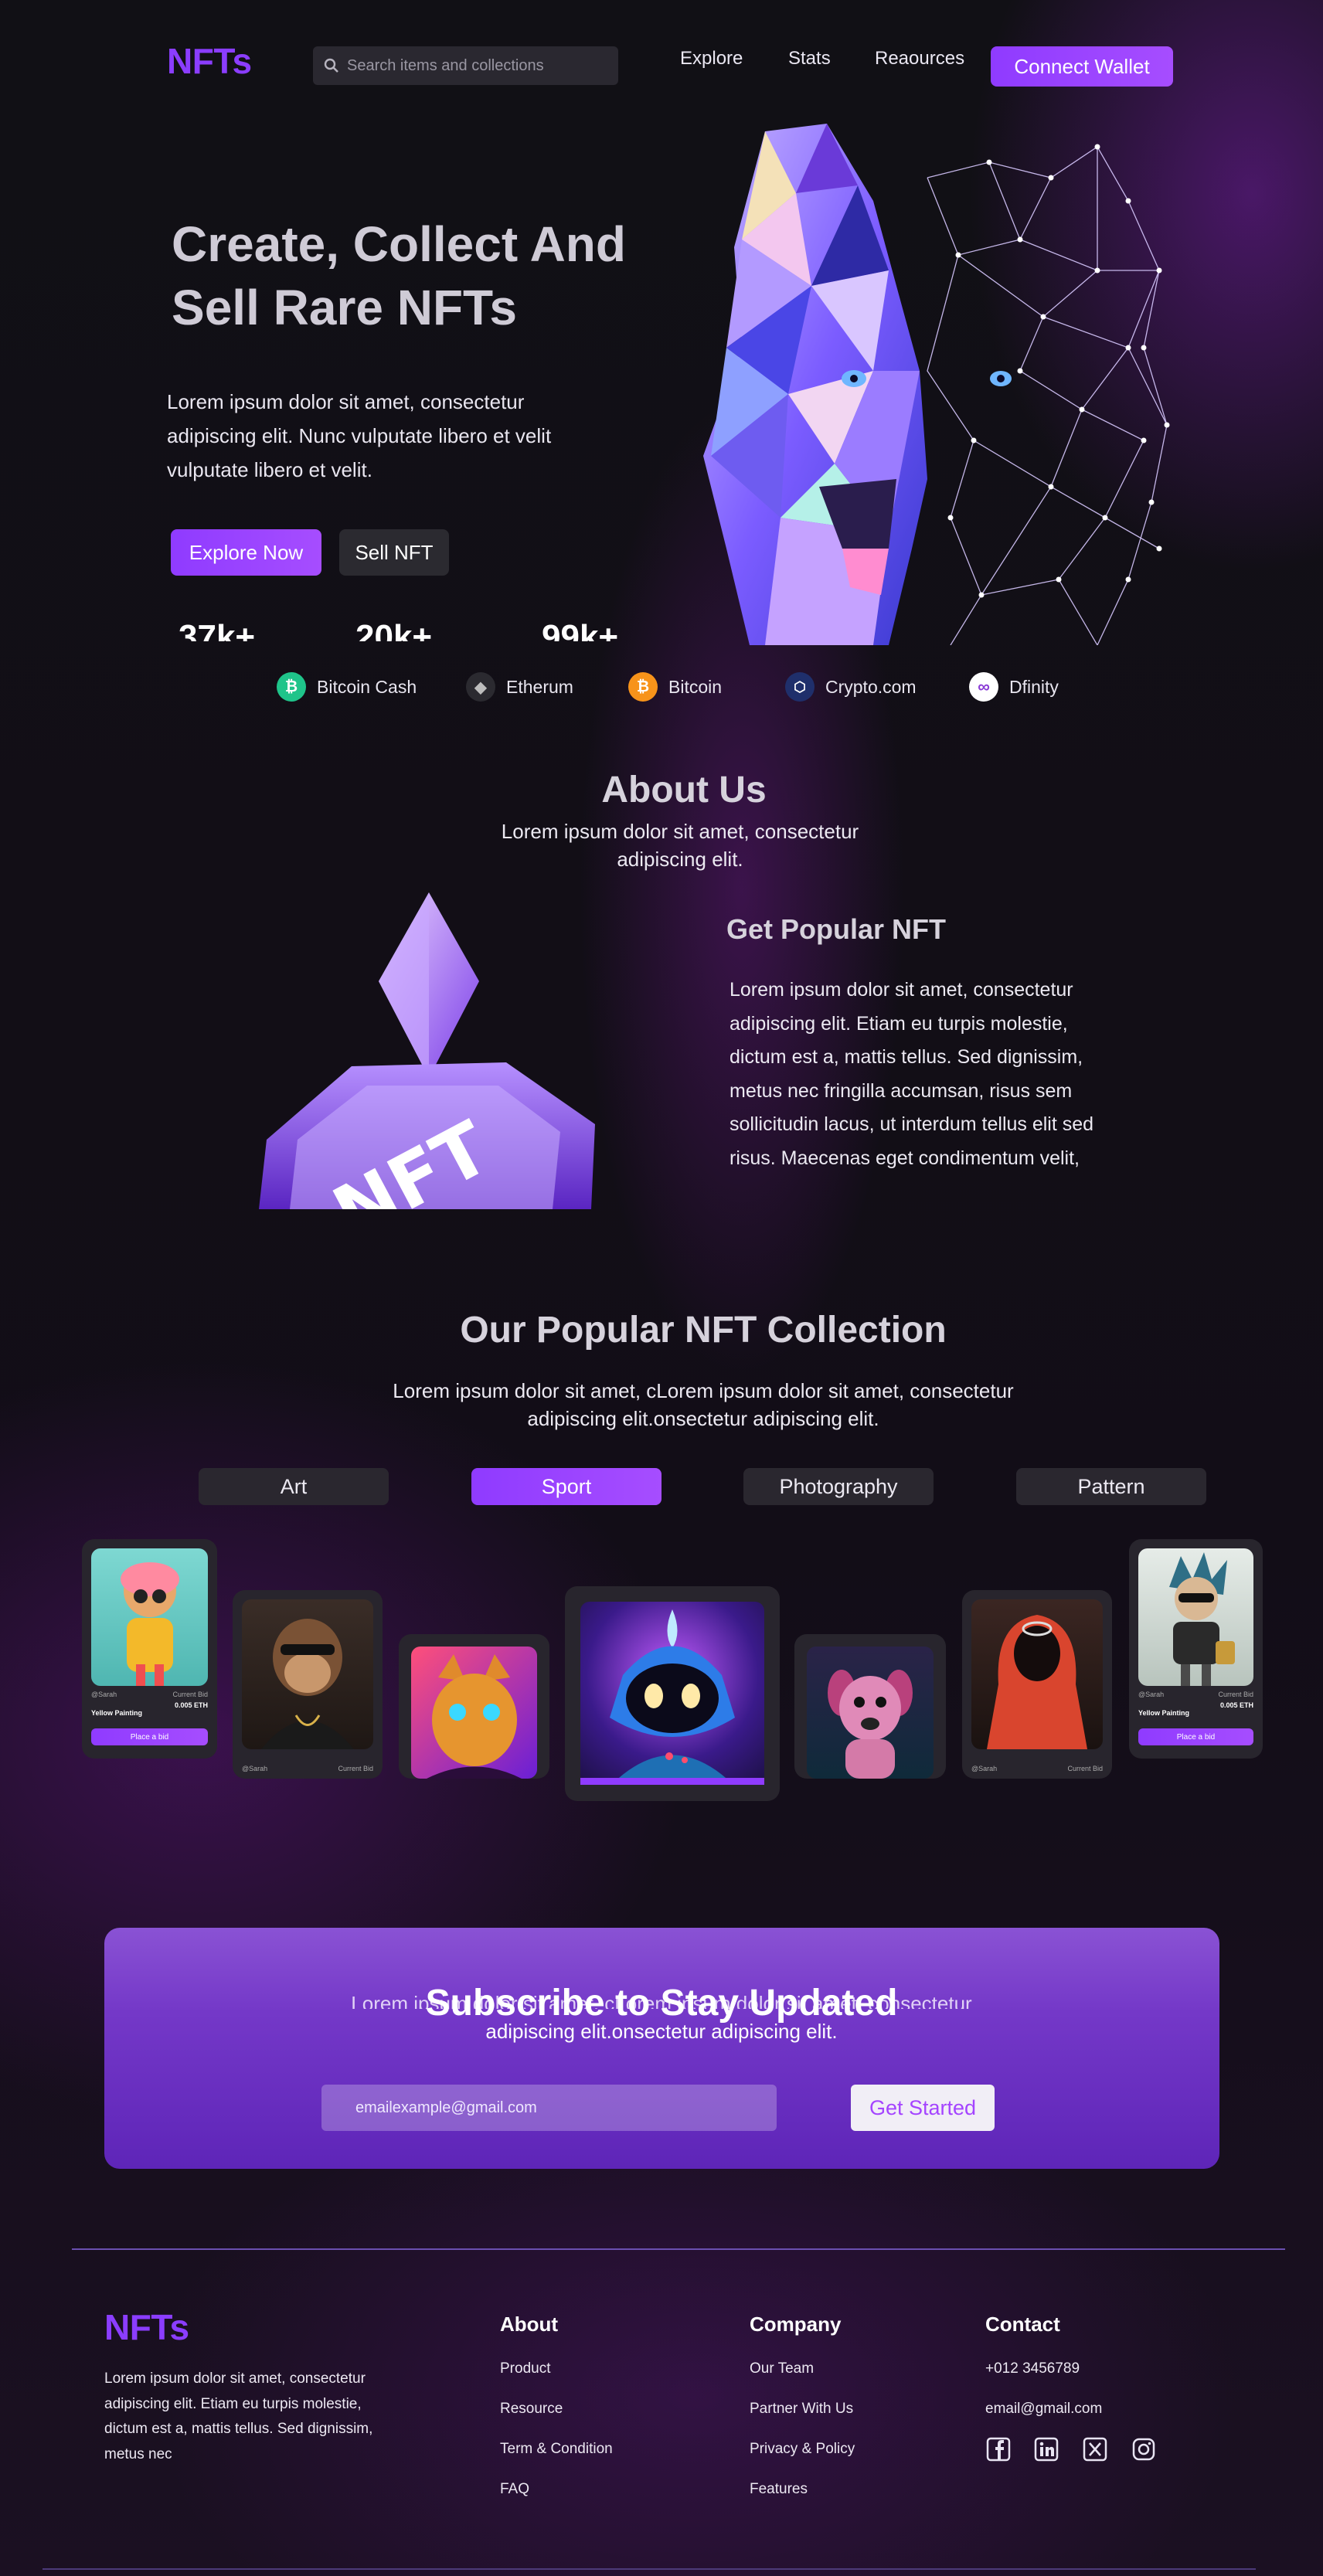  Describe the element at coordinates (425, 1050) in the screenshot. I see `nft-3d-image: NFT` at that location.